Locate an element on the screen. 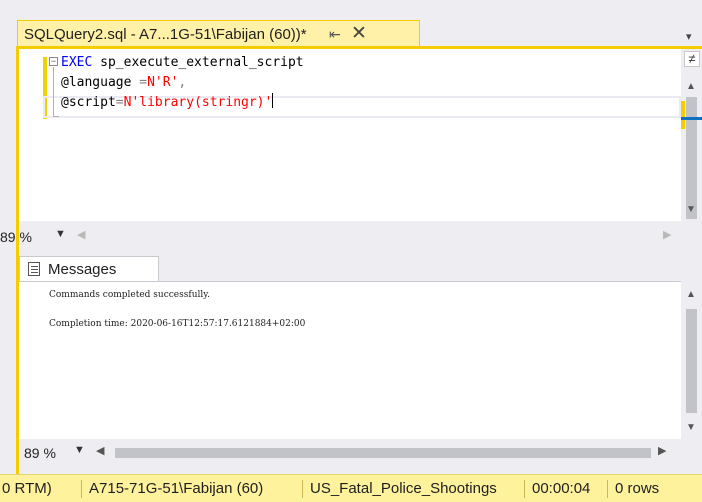  tab-label: Messages is located at coordinates (82, 269).